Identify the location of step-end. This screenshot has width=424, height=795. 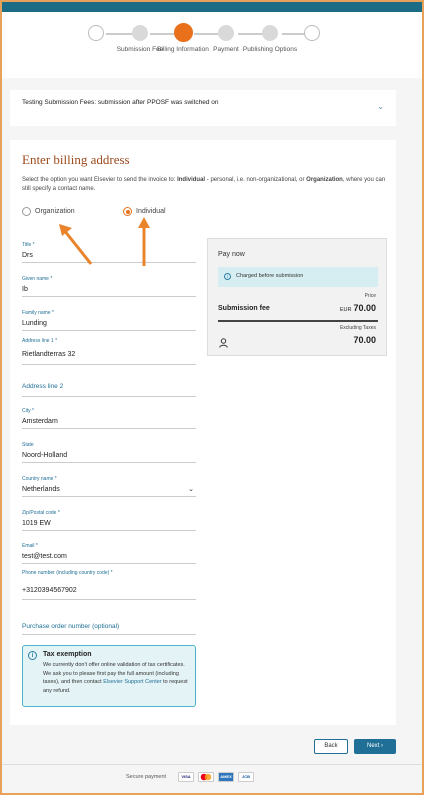
(312, 33).